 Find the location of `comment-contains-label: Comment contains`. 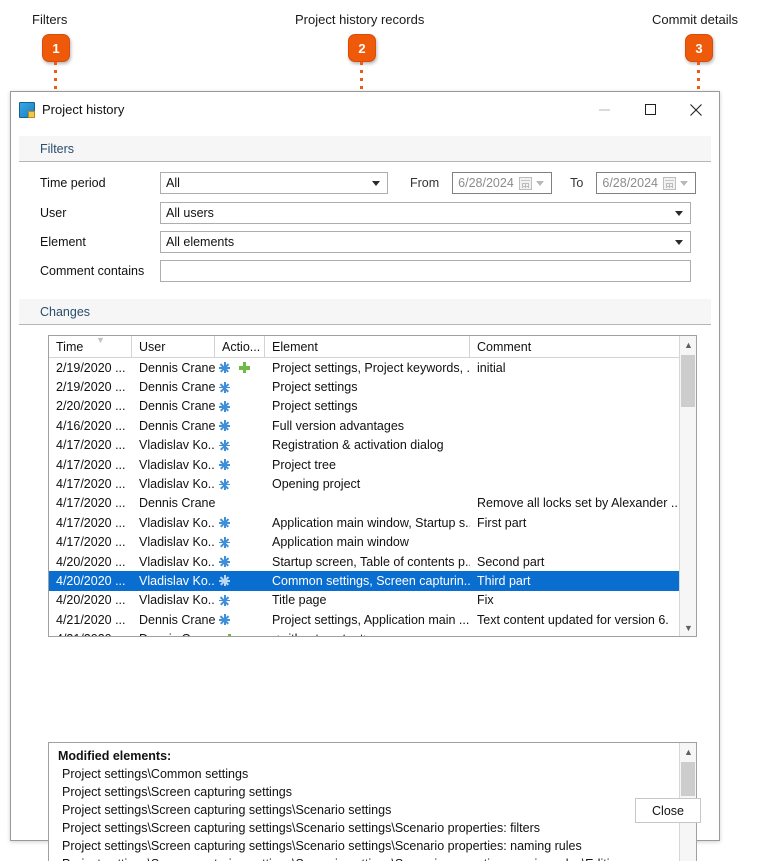

comment-contains-label: Comment contains is located at coordinates (92, 271).